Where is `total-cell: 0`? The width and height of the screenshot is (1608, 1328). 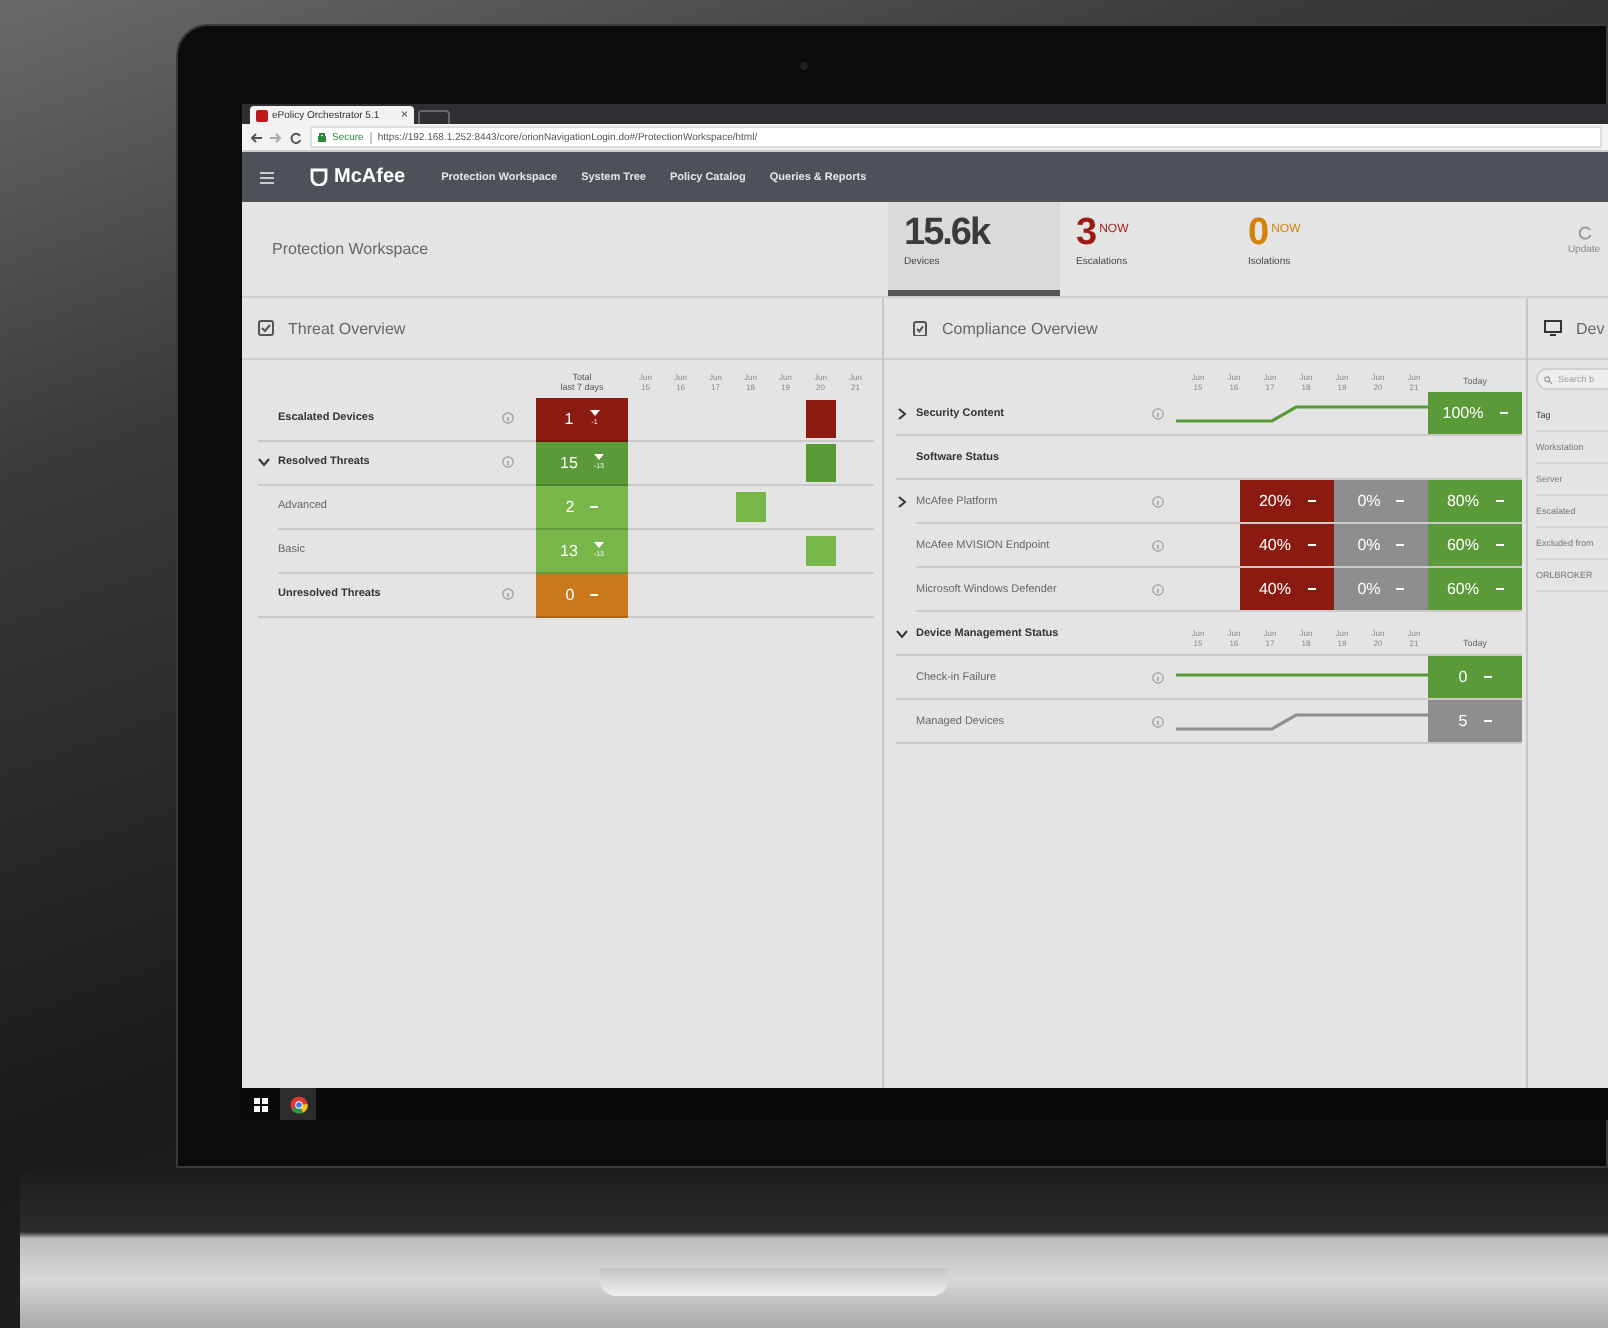
total-cell: 0 is located at coordinates (582, 595).